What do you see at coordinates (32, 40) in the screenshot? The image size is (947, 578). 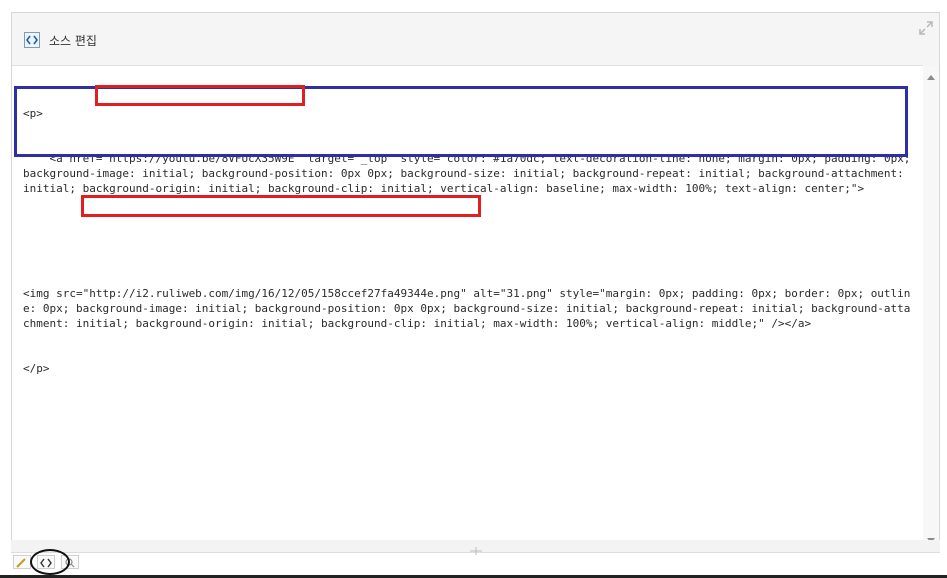 I see `source-code-icon` at bounding box center [32, 40].